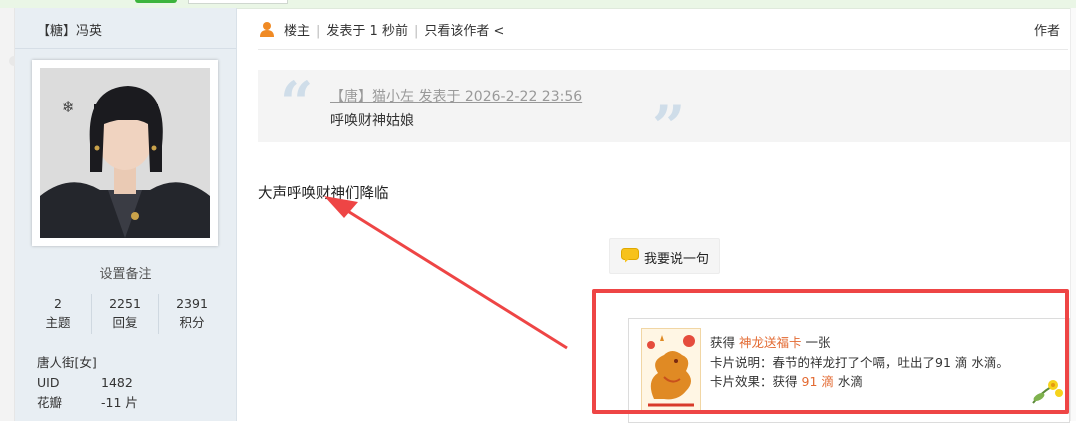 This screenshot has height=423, width=1076. What do you see at coordinates (119, 402) in the screenshot?
I see `petal-value: -11 片` at bounding box center [119, 402].